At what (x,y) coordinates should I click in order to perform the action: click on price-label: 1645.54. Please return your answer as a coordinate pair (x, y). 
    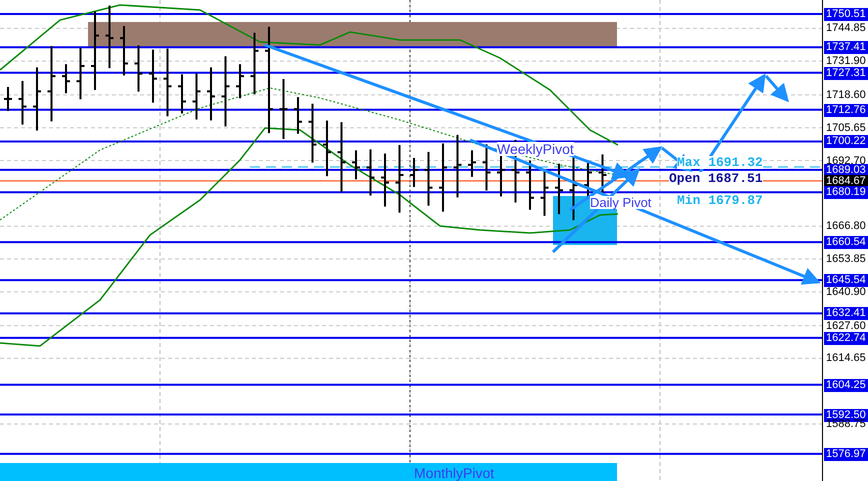
    Looking at the image, I should click on (846, 281).